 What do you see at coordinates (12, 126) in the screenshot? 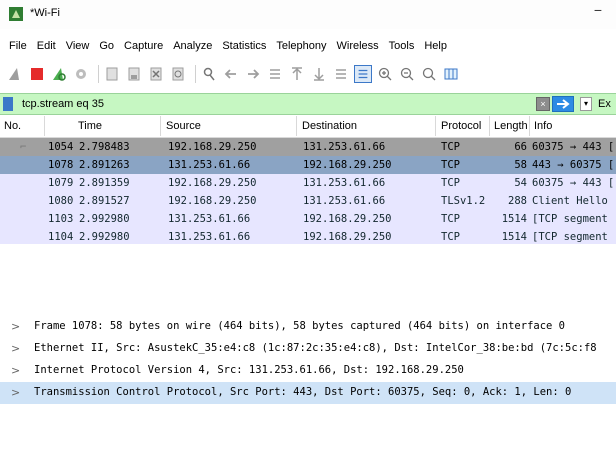
I see `column-no: No.` at bounding box center [12, 126].